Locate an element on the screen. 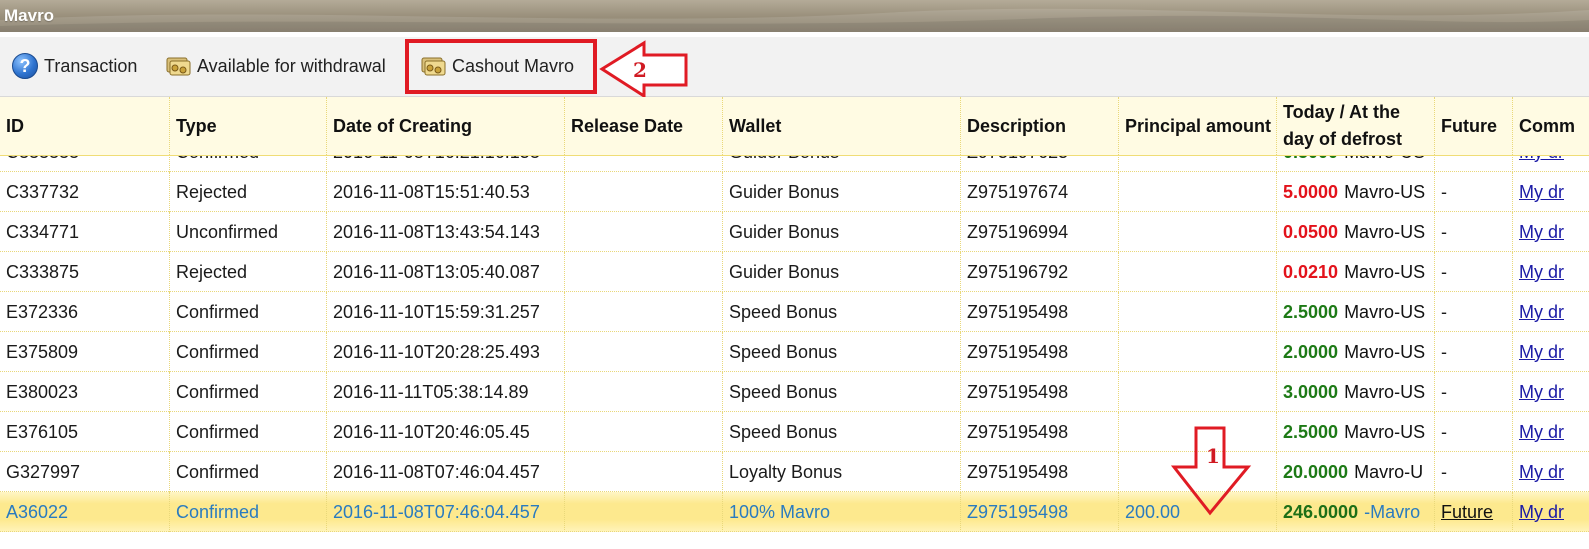  column-header-wallet: Wallet is located at coordinates (842, 126).